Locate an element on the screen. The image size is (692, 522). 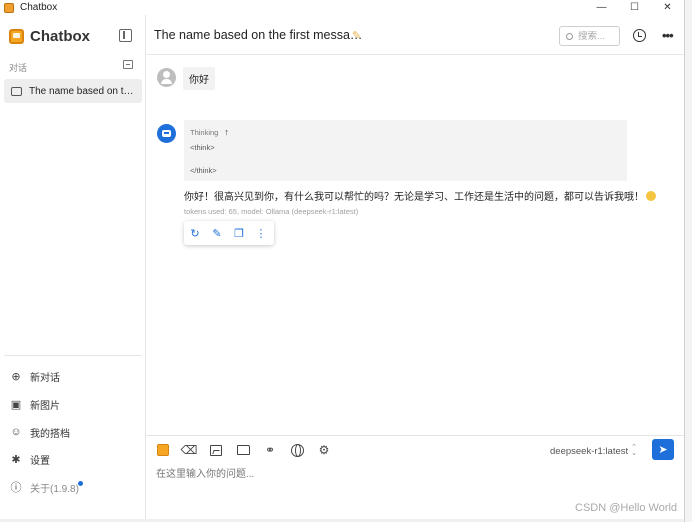
close-button: ✕ is located at coordinates (667, 7).